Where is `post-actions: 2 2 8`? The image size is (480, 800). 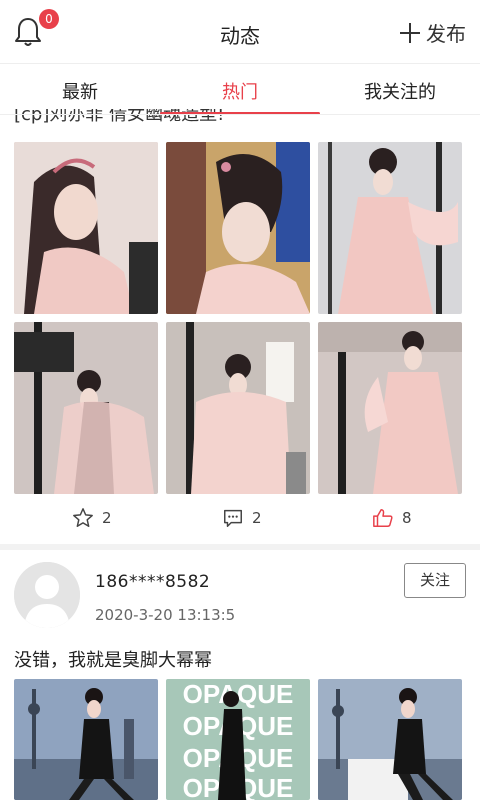 post-actions: 2 2 8 is located at coordinates (240, 520).